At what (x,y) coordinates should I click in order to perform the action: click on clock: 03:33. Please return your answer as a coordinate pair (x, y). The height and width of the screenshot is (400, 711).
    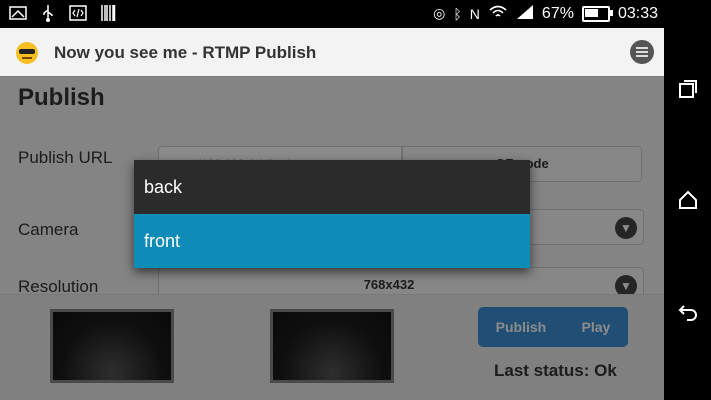
    Looking at the image, I should click on (637, 13).